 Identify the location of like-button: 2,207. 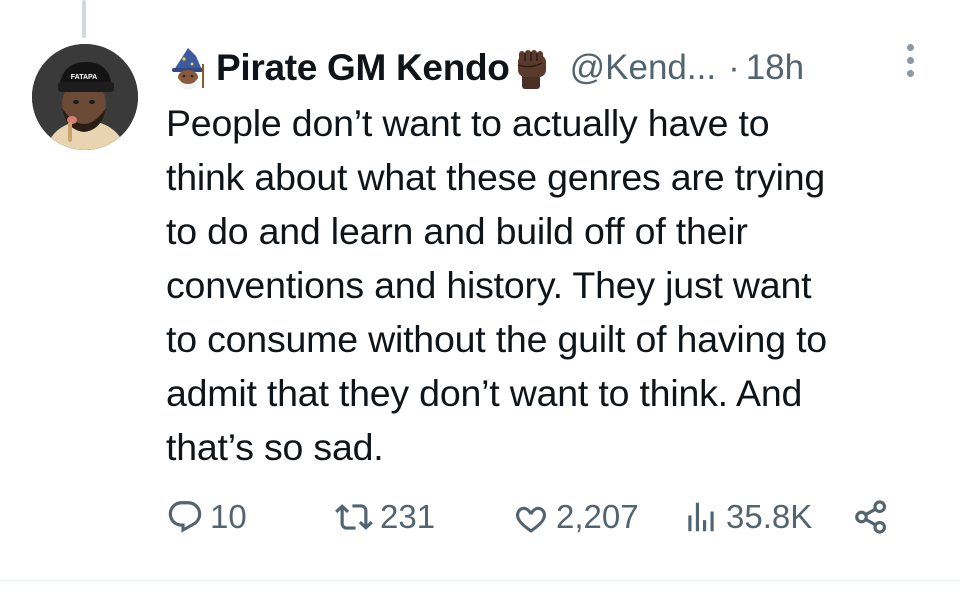
(575, 517).